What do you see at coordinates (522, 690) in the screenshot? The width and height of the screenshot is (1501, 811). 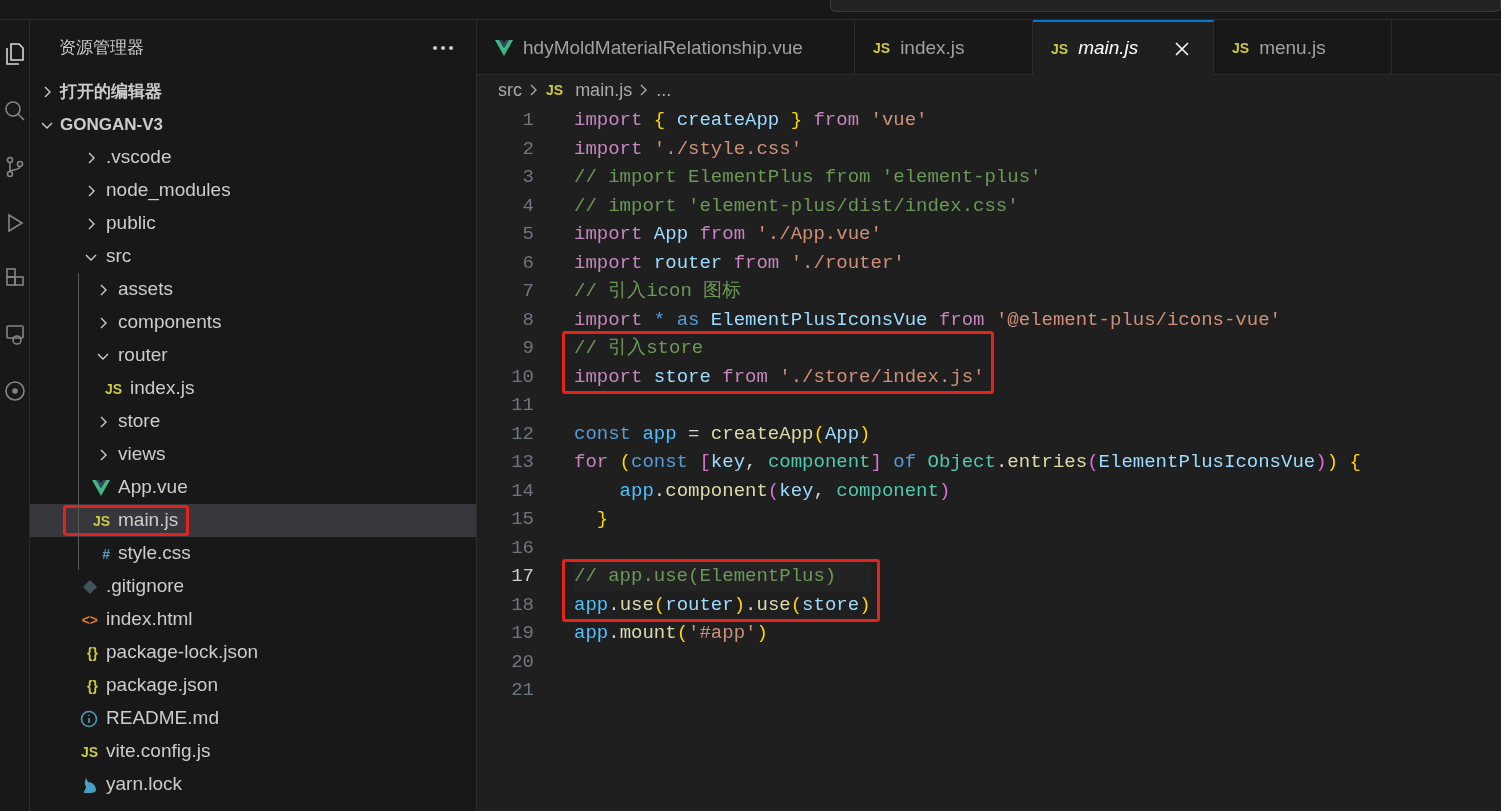 I see `line-number: 21` at bounding box center [522, 690].